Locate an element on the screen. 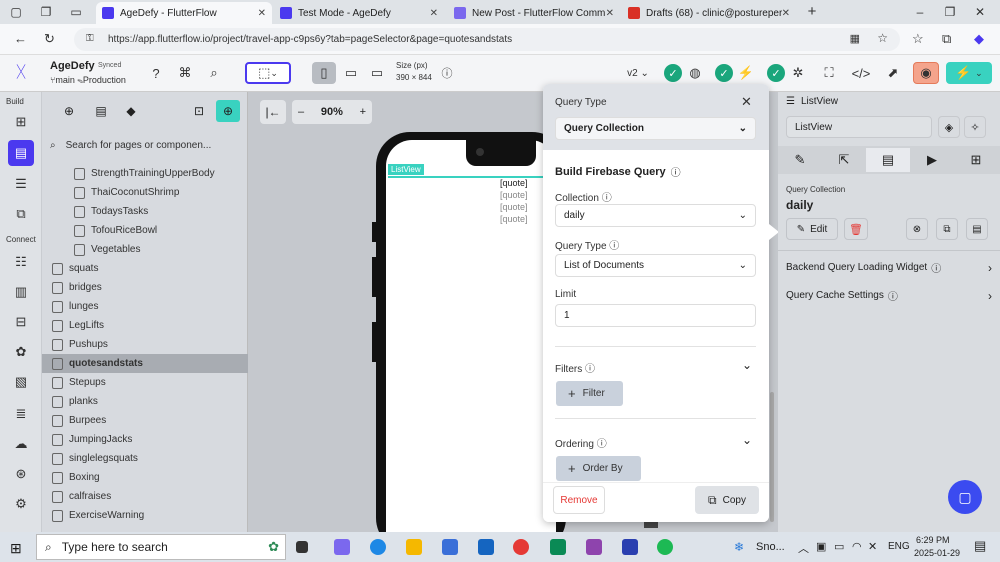 The image size is (1000, 562). reload-icon: ↻ is located at coordinates (49, 39).